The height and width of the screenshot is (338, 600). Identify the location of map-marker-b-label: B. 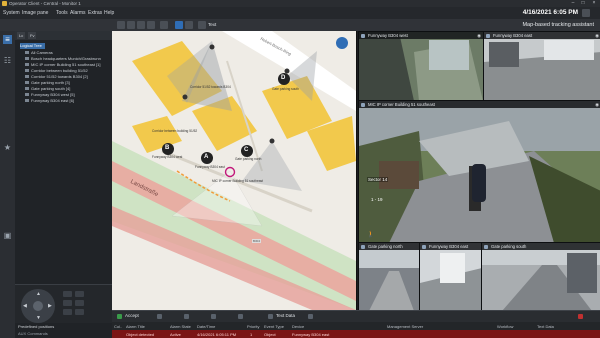
(167, 148).